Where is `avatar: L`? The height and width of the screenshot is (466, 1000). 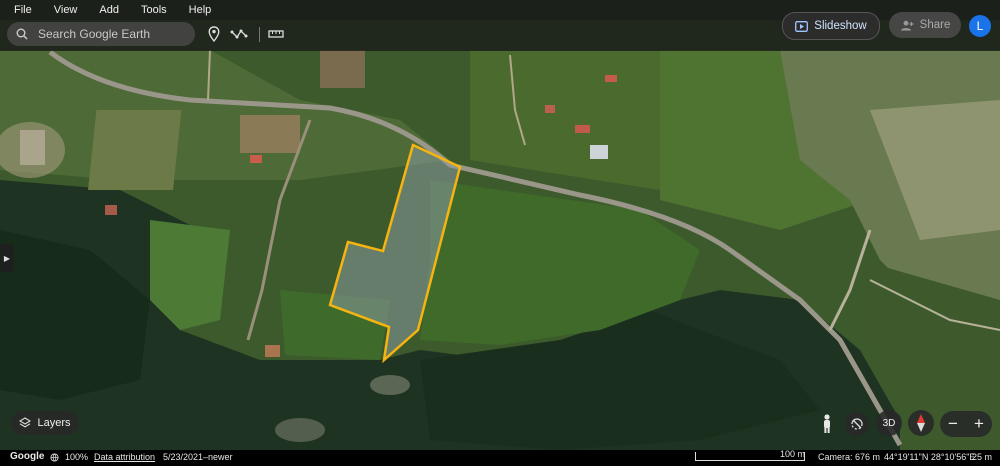
avatar: L is located at coordinates (980, 26).